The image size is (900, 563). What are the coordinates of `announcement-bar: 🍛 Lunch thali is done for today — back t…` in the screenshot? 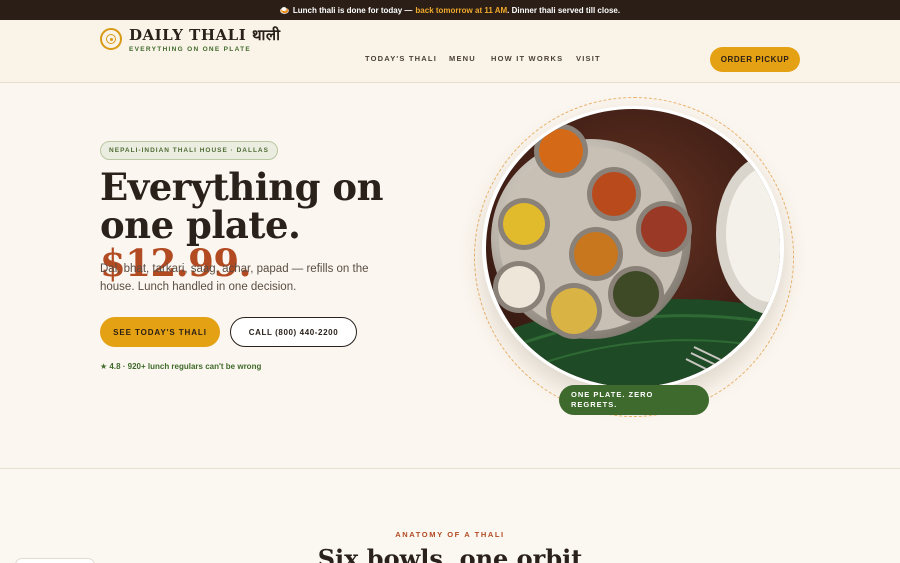 It's located at (450, 10).